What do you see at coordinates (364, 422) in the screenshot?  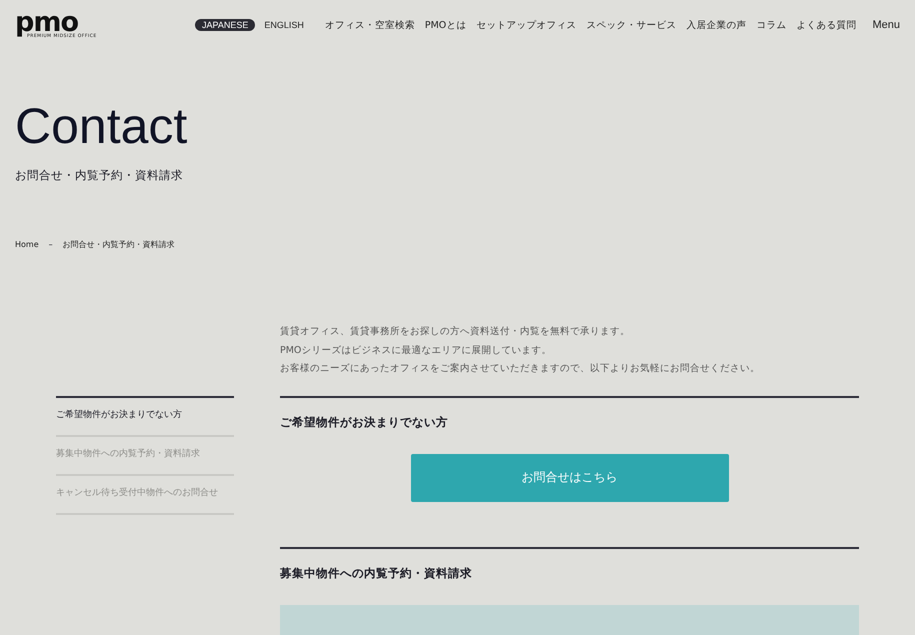 I see `section-heading: ご希望物件がお決まりでない方` at bounding box center [364, 422].